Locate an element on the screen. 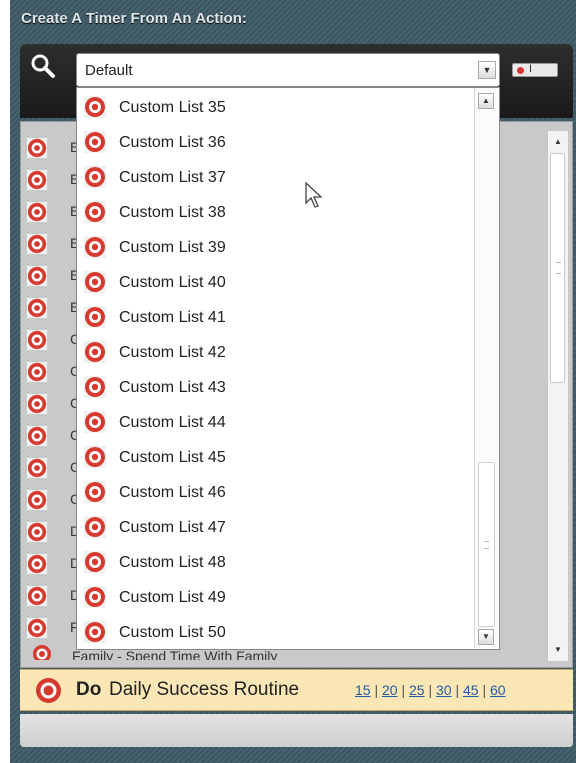 This screenshot has height=763, width=576. dropdown-item-label: Custom List 37 is located at coordinates (172, 177).